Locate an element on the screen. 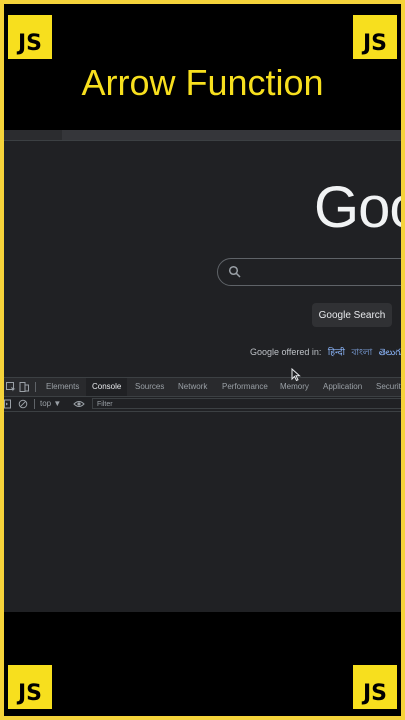  eye-icon is located at coordinates (79, 404).